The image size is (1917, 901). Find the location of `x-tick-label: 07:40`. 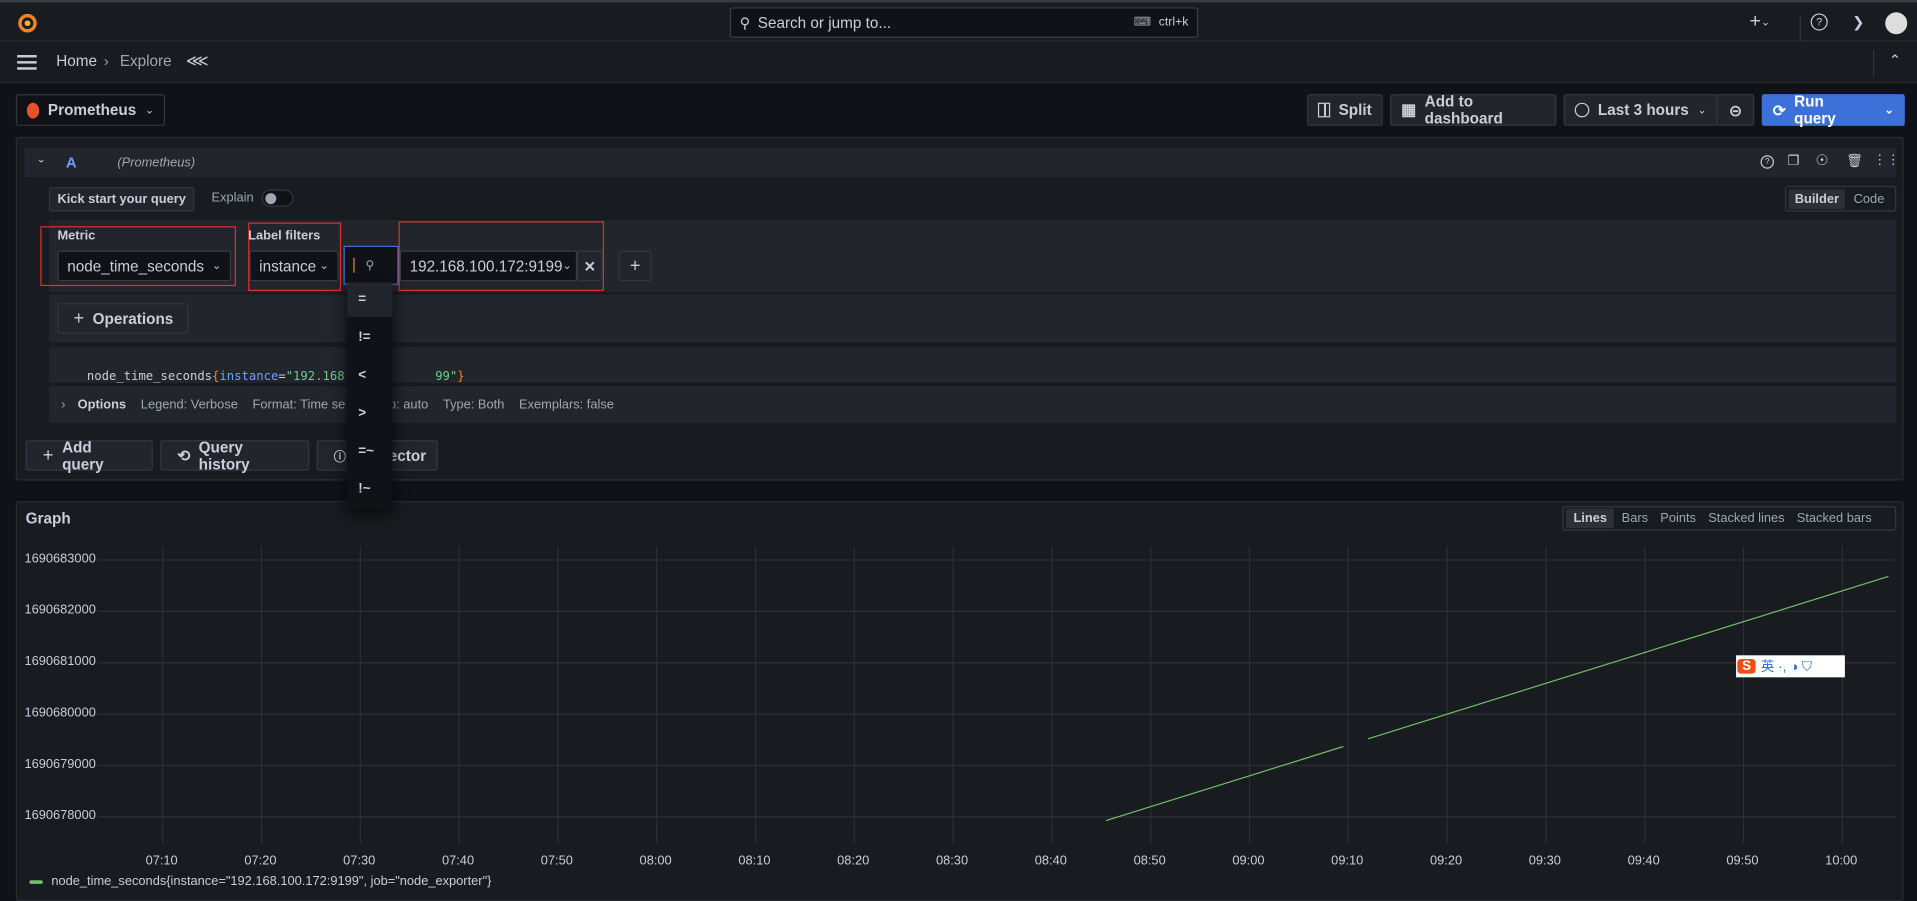

x-tick-label: 07:40 is located at coordinates (458, 861).